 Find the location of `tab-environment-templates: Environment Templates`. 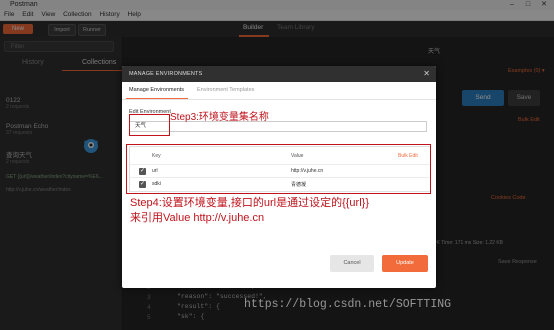

tab-environment-templates: Environment Templates is located at coordinates (225, 90).